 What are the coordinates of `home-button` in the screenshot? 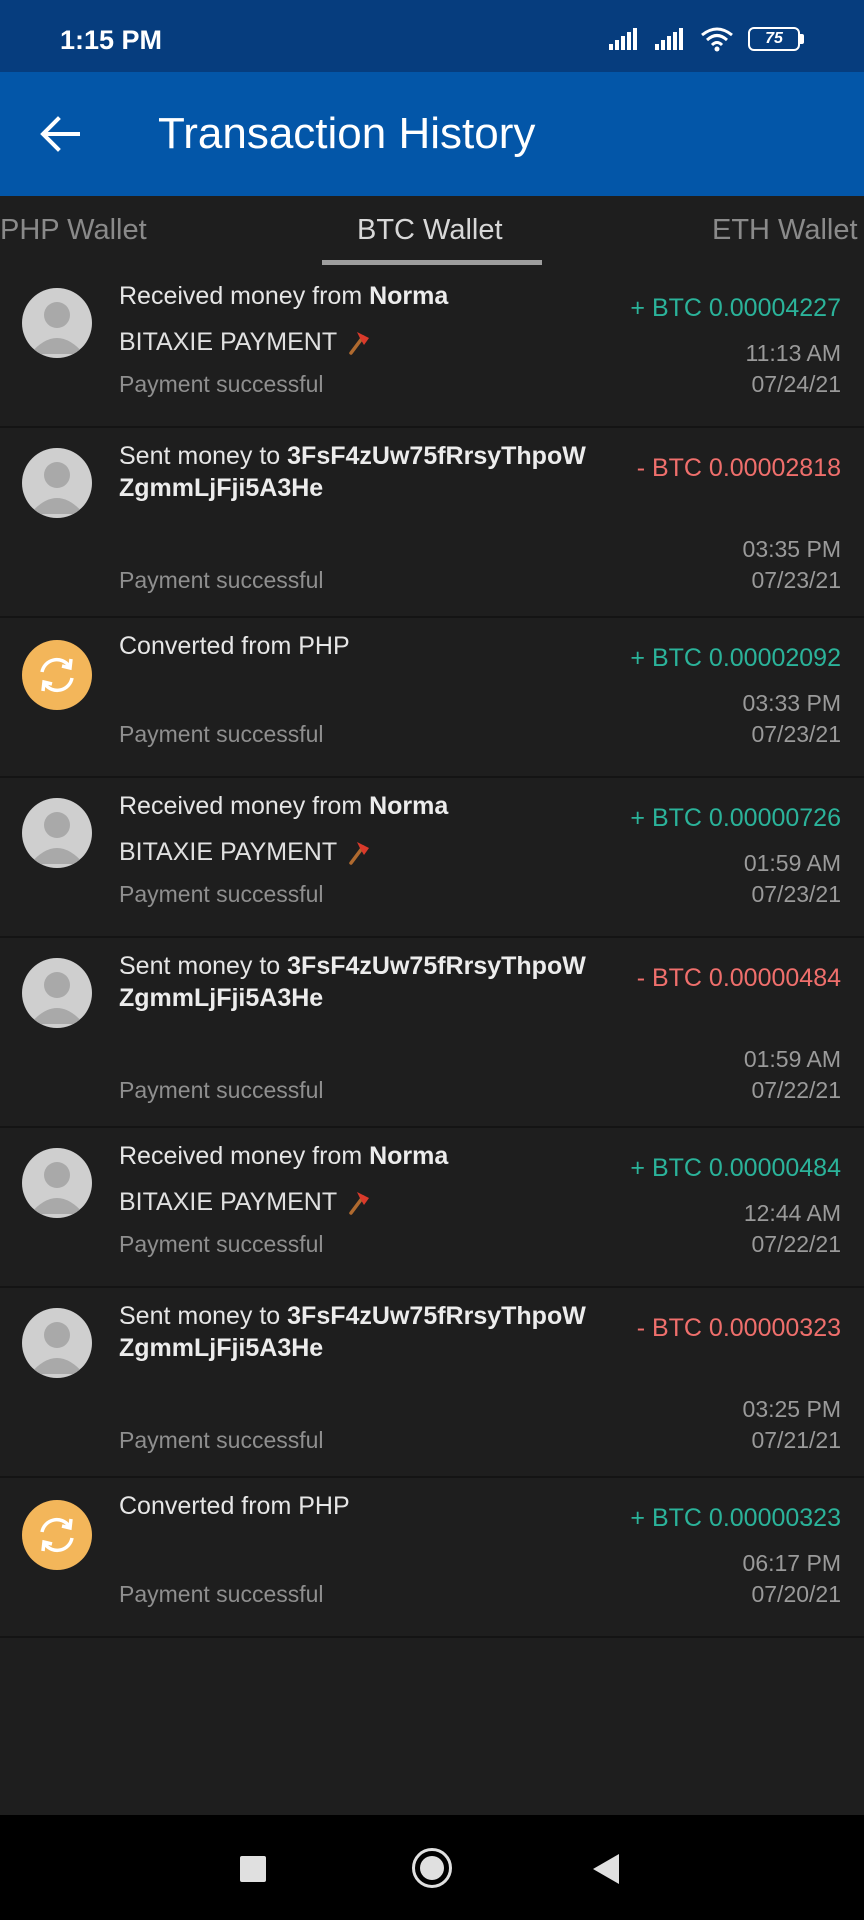 It's located at (432, 1868).